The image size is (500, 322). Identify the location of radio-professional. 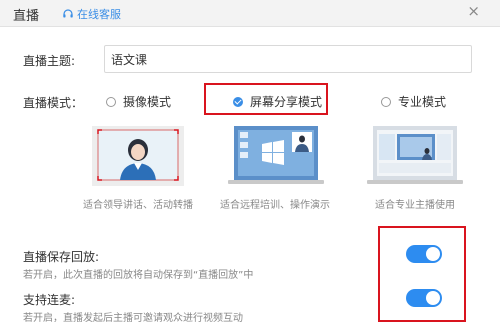
(386, 101).